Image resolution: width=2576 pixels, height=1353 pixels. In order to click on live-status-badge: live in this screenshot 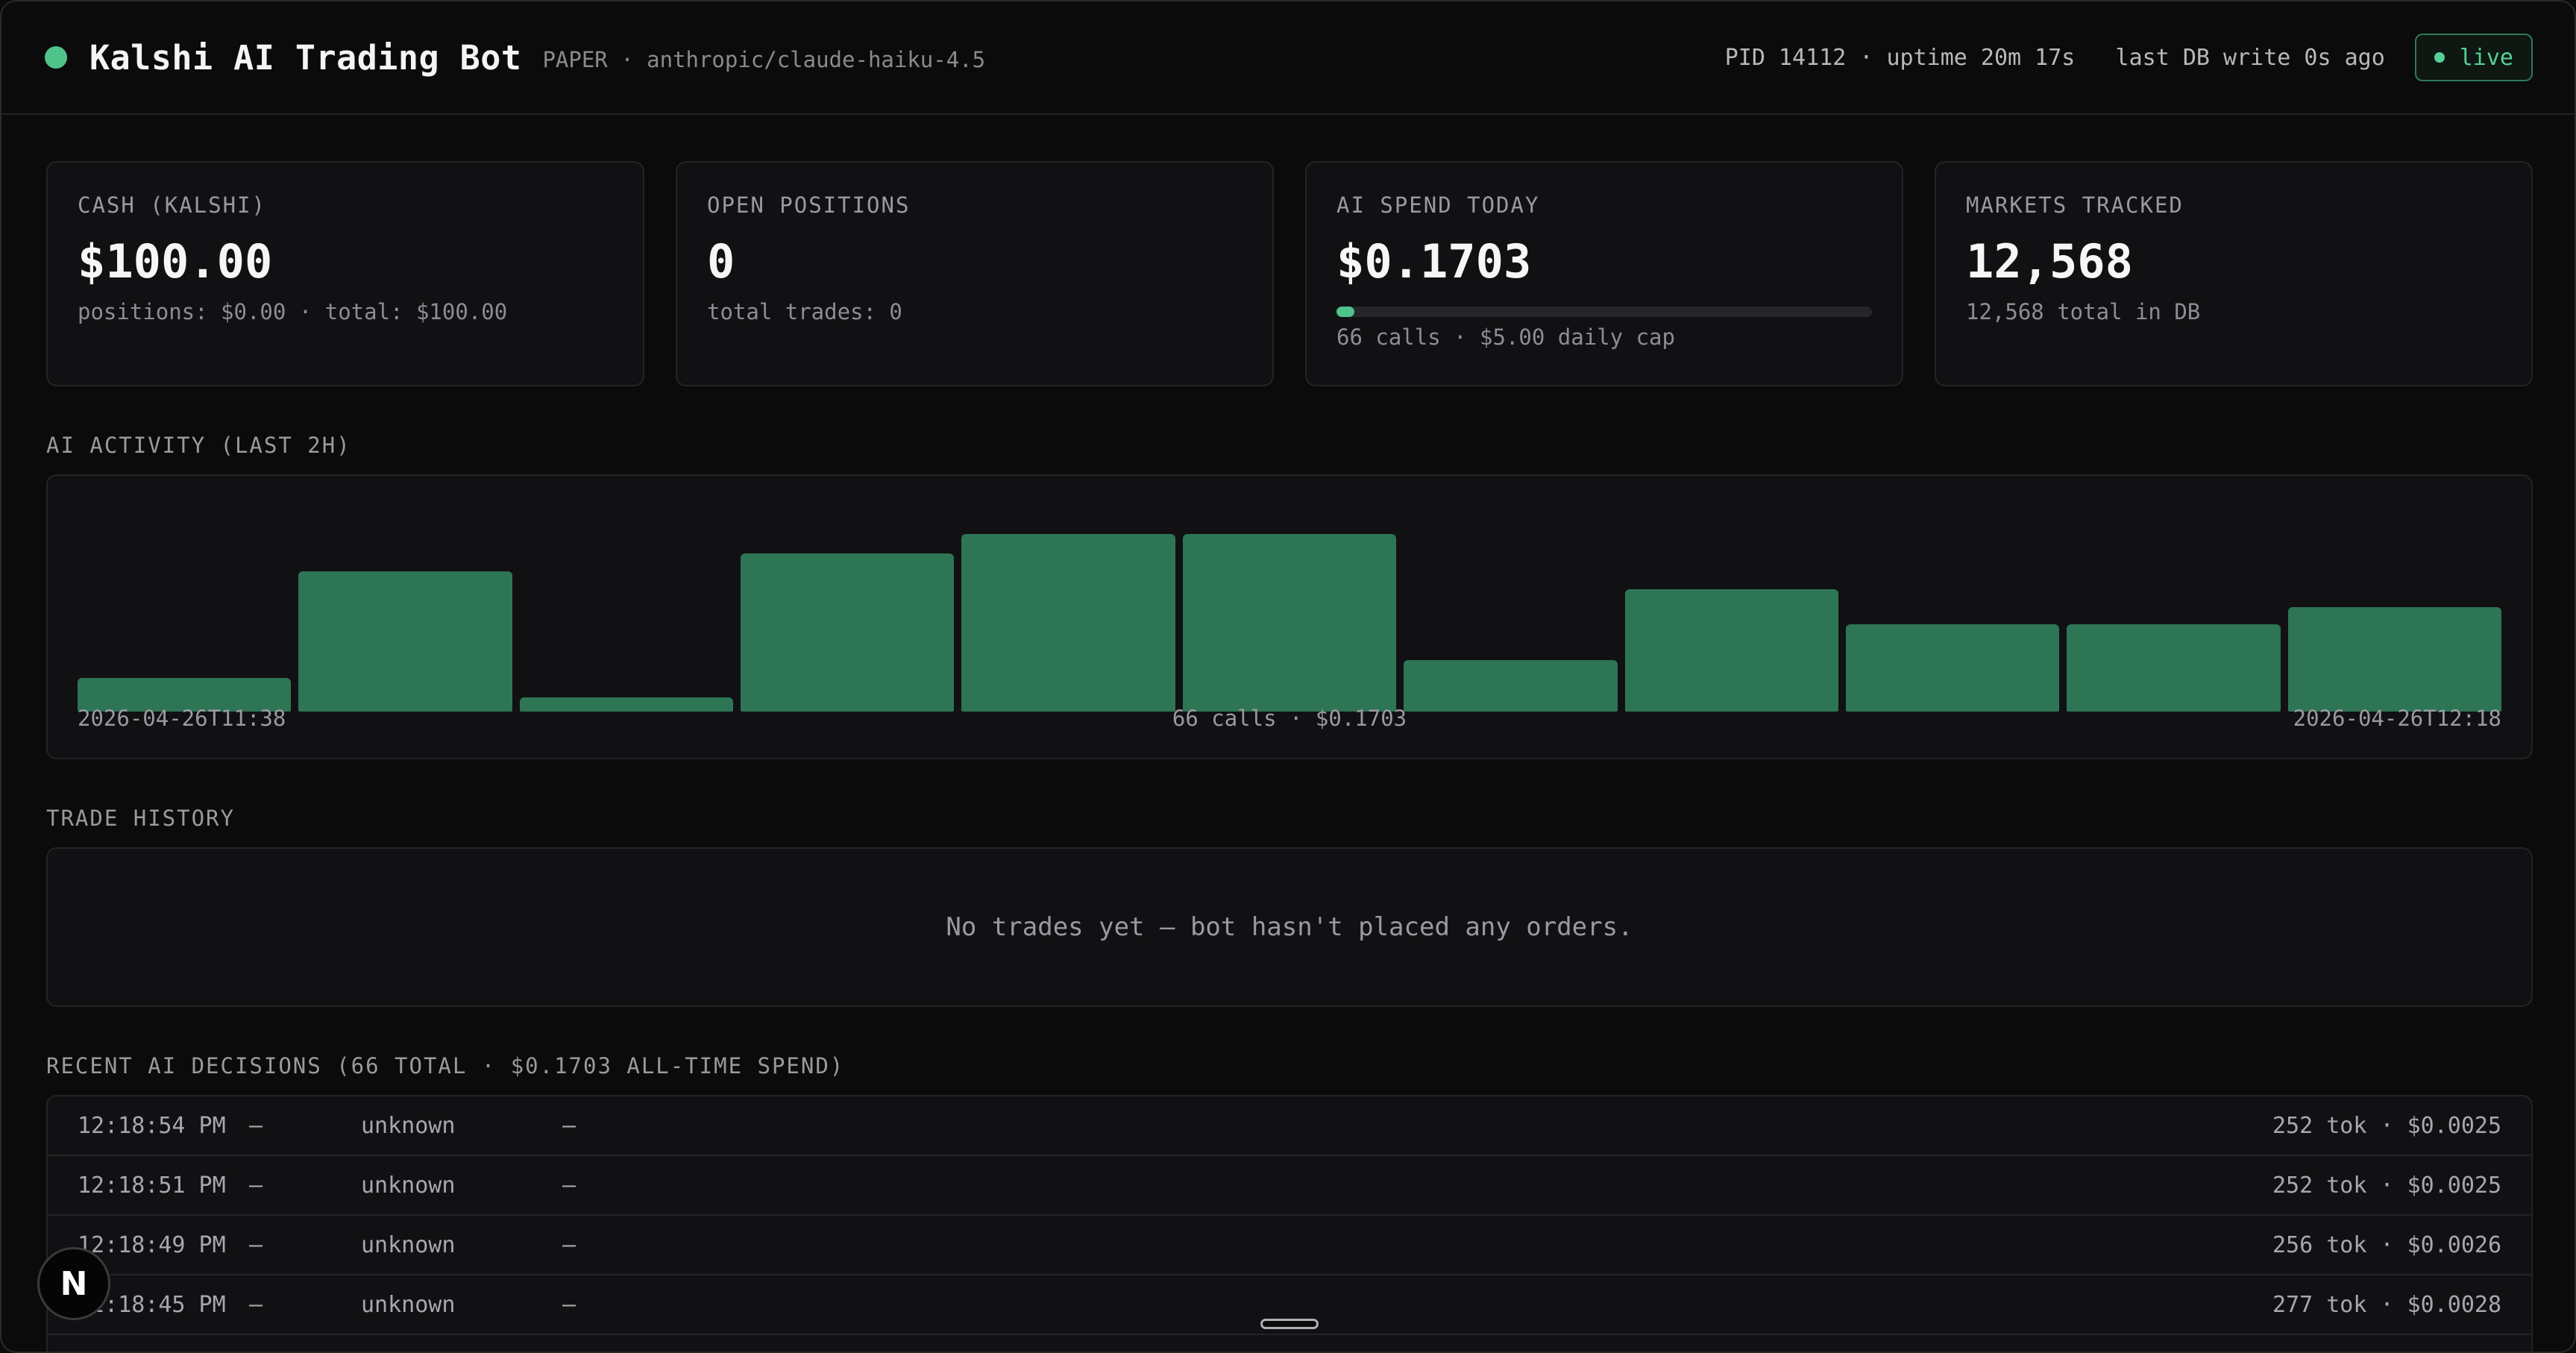, I will do `click(2474, 57)`.